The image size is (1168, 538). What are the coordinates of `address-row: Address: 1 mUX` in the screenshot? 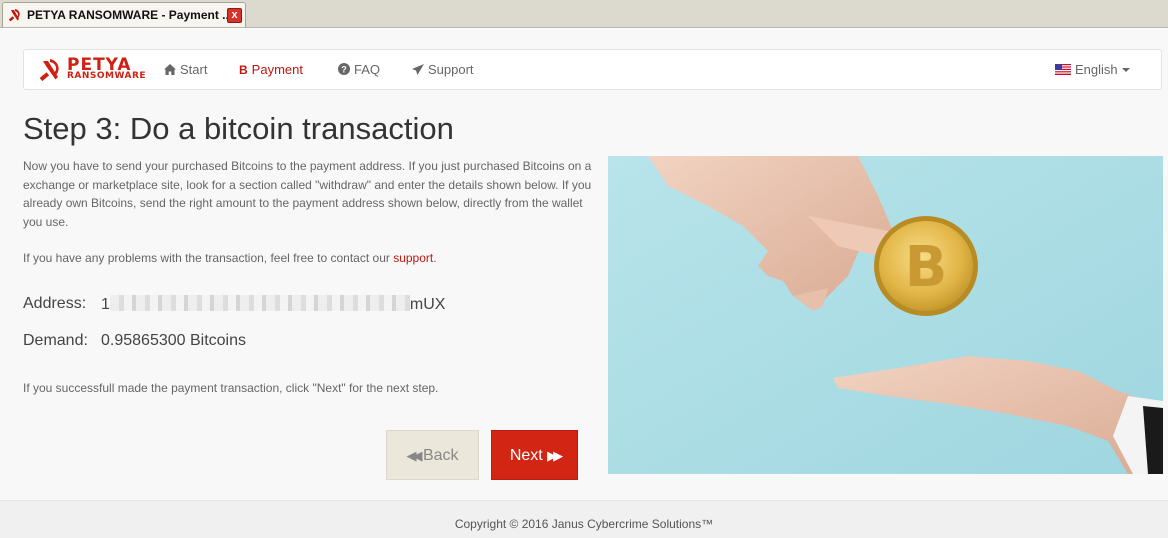 It's located at (234, 304).